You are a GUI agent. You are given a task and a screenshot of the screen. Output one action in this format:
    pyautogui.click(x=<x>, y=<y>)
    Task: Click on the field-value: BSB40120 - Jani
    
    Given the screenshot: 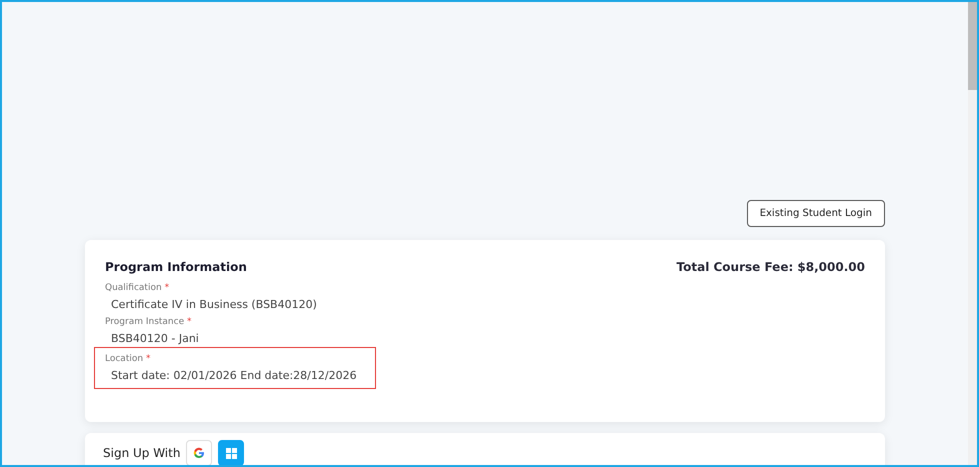 What is the action you would take?
    pyautogui.click(x=154, y=338)
    